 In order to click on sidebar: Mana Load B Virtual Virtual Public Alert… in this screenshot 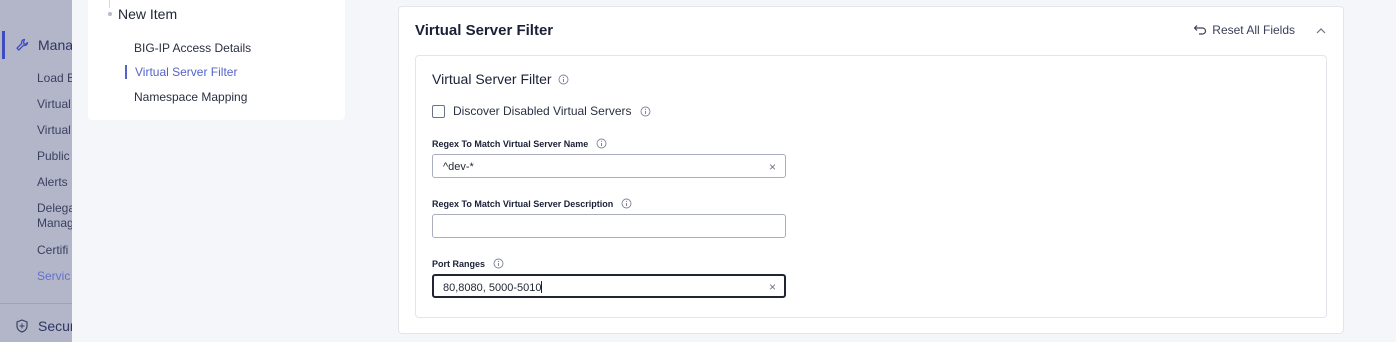, I will do `click(36, 171)`.